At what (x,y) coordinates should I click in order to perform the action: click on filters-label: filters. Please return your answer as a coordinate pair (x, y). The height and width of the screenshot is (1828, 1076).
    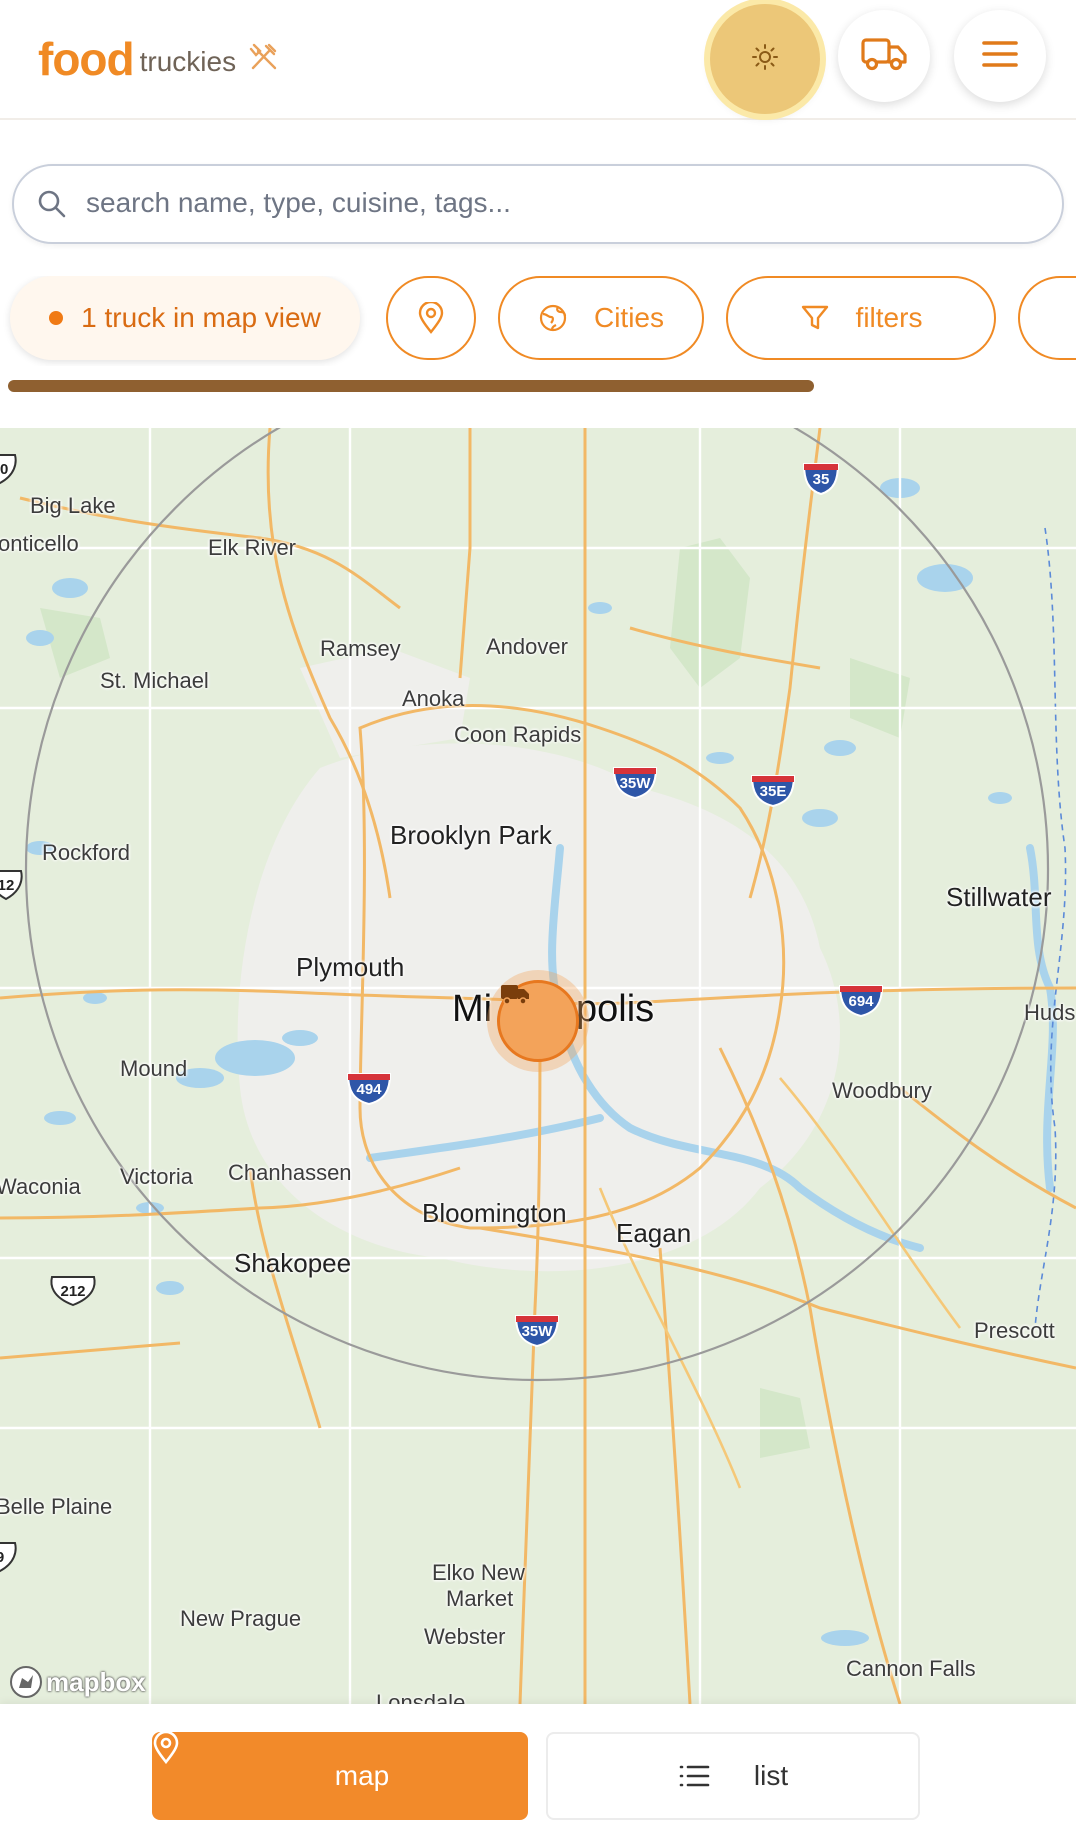
    Looking at the image, I should click on (889, 317).